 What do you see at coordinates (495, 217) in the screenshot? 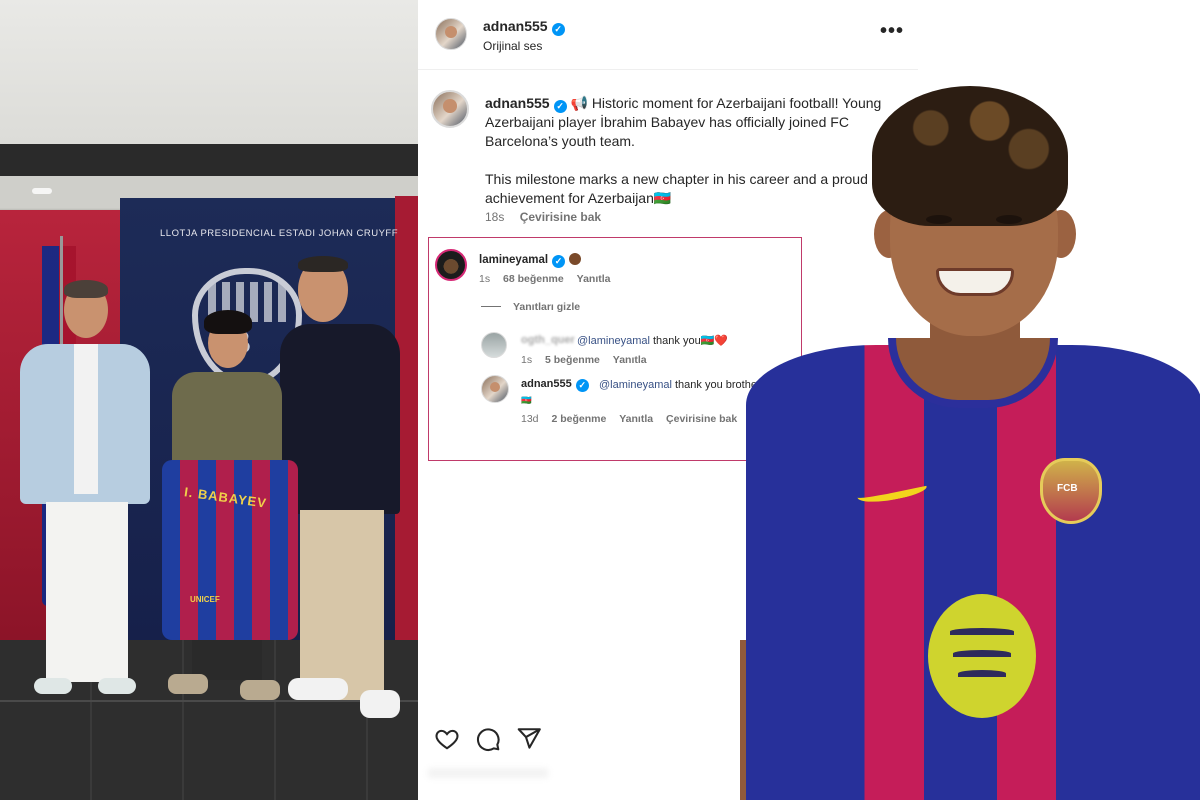
I see `caption-time: 18s` at bounding box center [495, 217].